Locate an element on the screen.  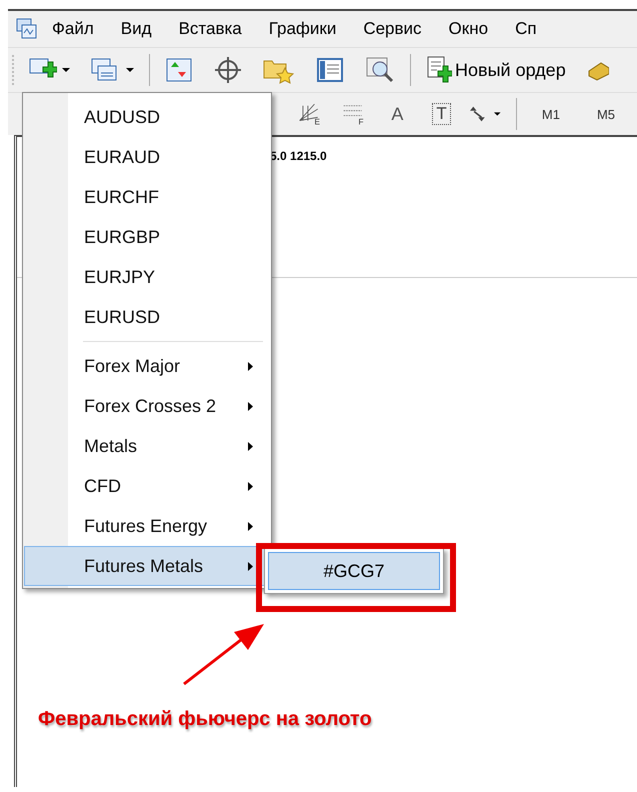
chart-window-icon is located at coordinates (27, 29).